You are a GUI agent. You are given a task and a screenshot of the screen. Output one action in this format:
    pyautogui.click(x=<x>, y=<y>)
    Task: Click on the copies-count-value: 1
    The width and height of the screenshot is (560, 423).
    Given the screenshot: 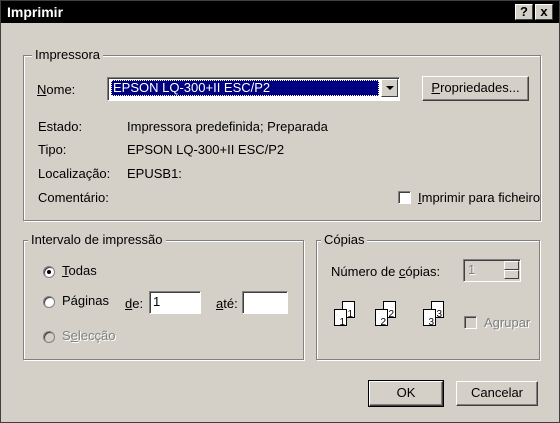 What is the action you would take?
    pyautogui.click(x=472, y=269)
    